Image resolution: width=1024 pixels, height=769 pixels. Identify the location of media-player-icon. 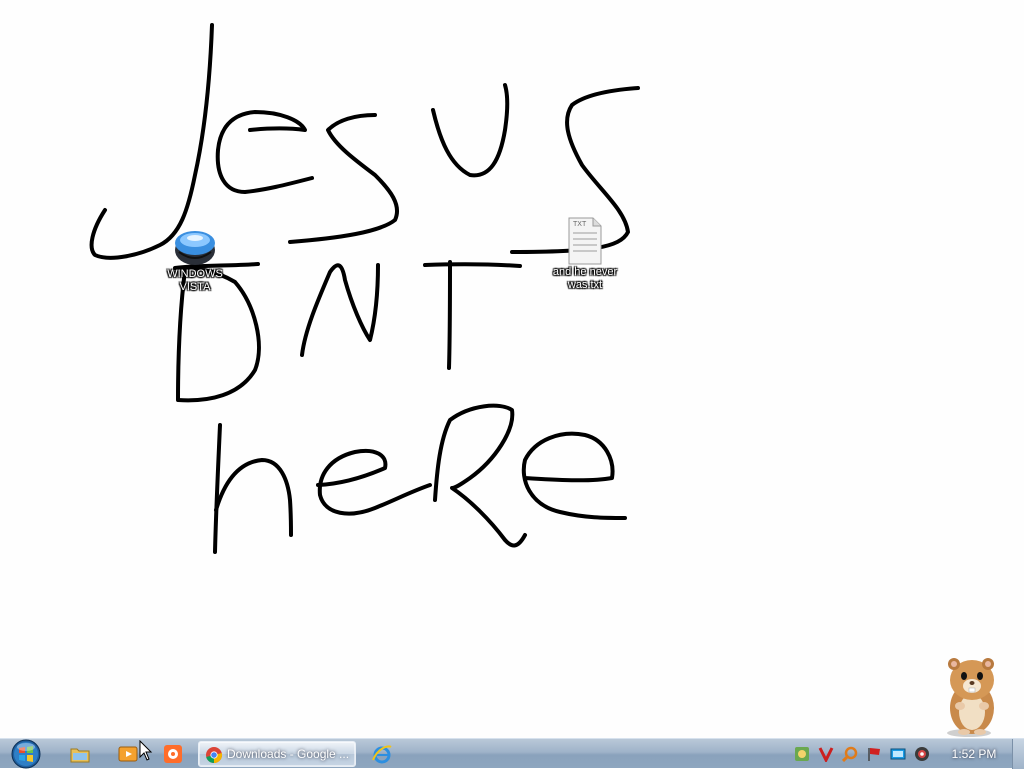
(128, 754).